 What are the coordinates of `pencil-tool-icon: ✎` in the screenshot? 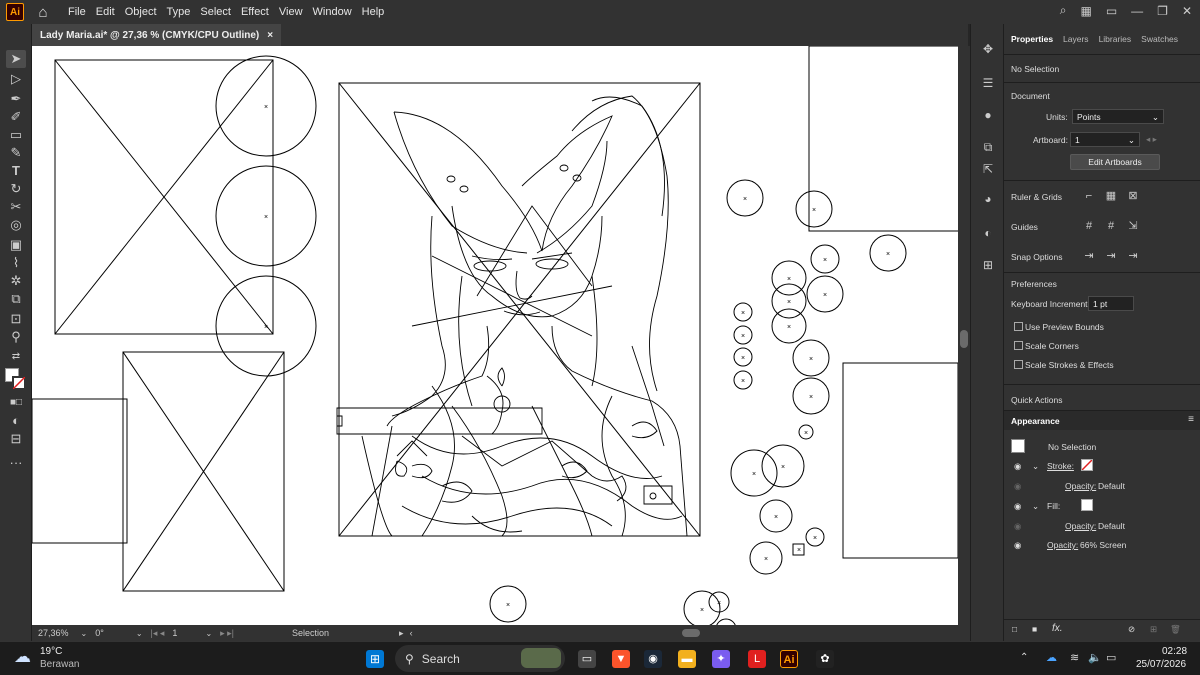 It's located at (16, 153).